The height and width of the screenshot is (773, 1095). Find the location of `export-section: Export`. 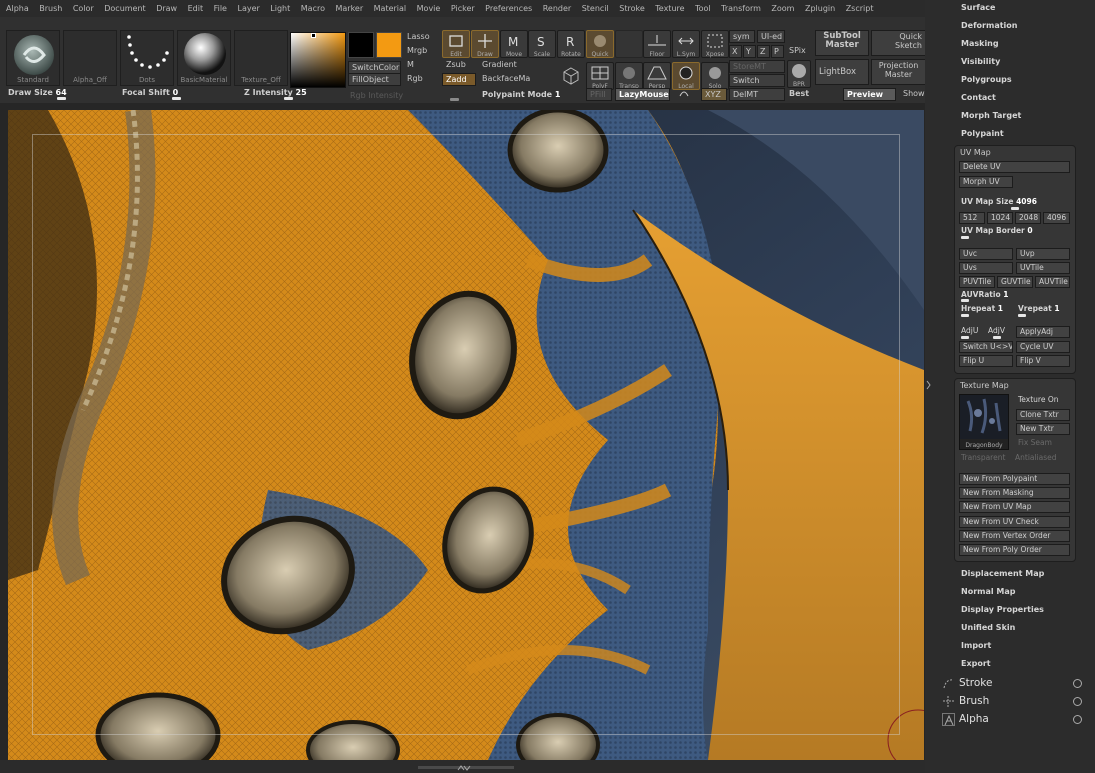

export-section: Export is located at coordinates (976, 663).